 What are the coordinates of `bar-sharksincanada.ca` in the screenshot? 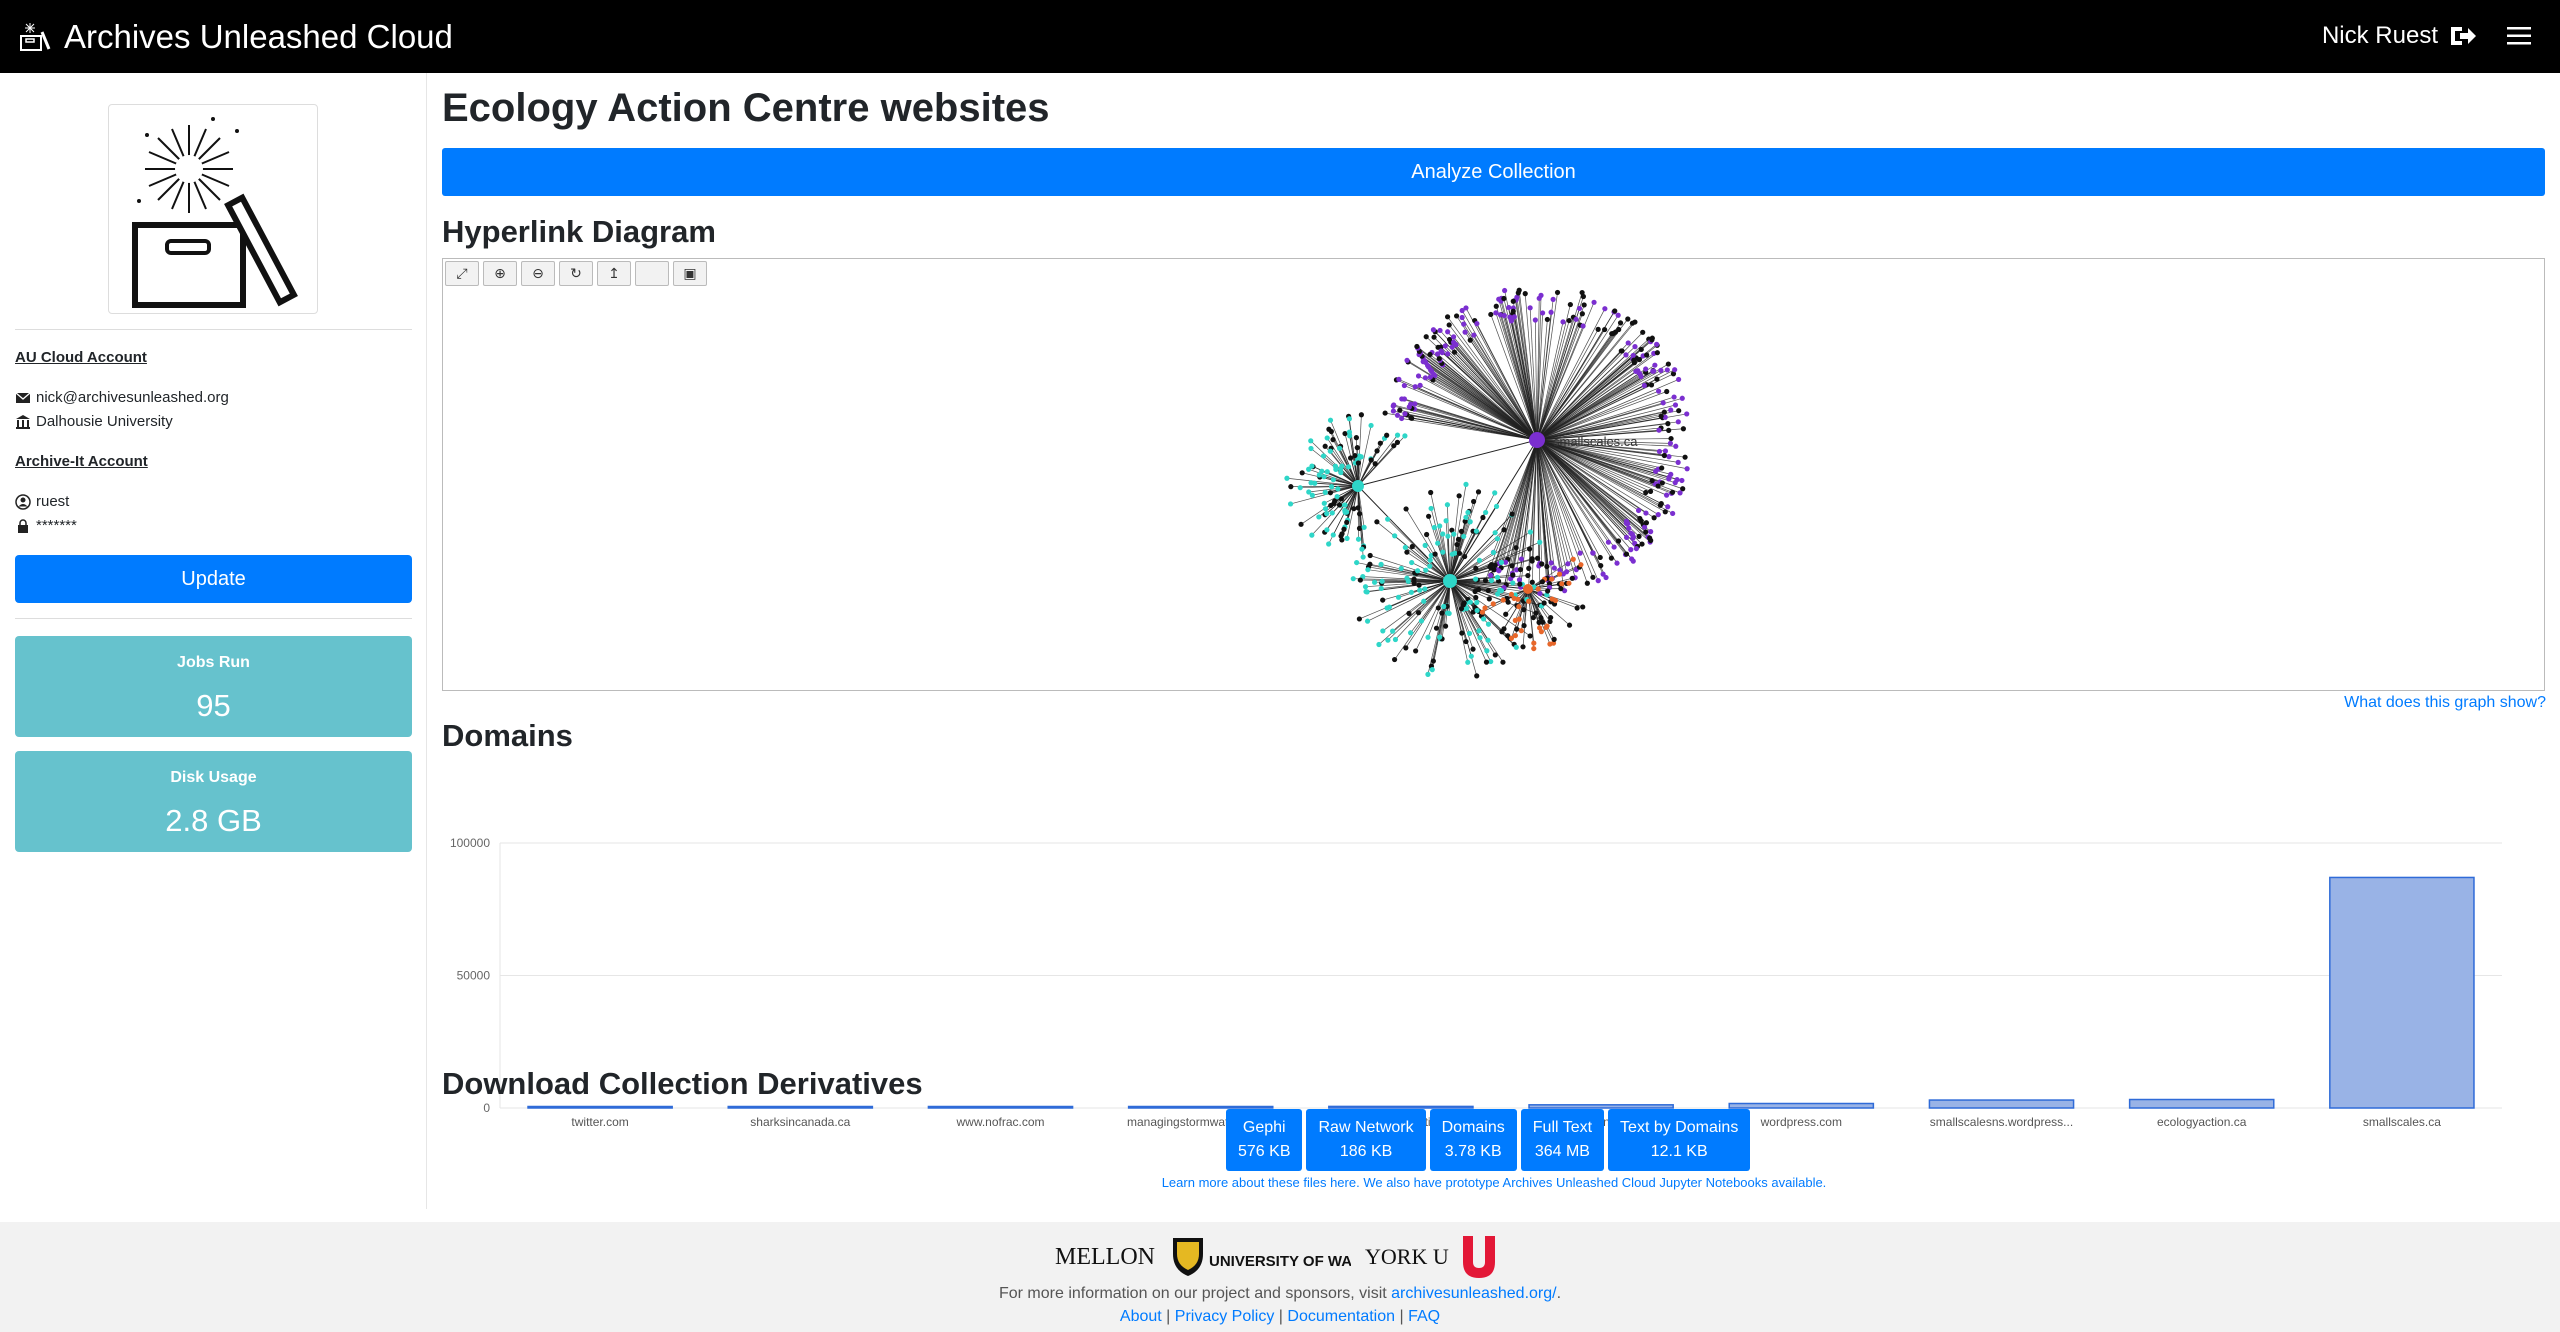 It's located at (800, 1107).